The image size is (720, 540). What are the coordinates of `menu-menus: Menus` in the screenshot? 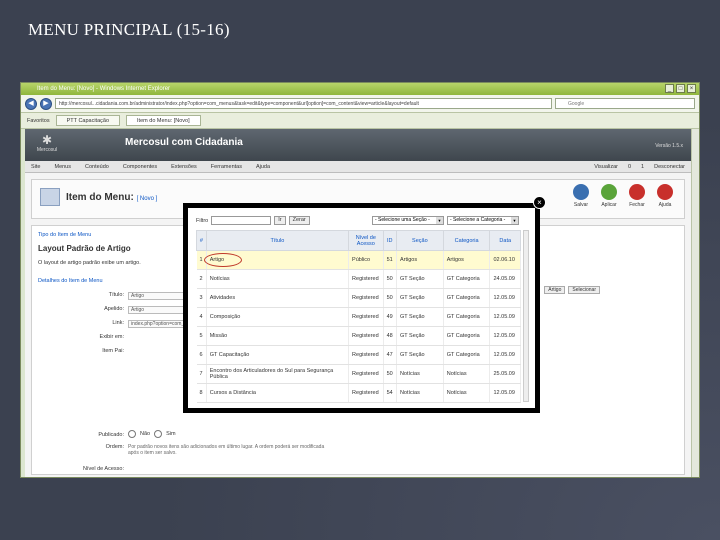 It's located at (62, 166).